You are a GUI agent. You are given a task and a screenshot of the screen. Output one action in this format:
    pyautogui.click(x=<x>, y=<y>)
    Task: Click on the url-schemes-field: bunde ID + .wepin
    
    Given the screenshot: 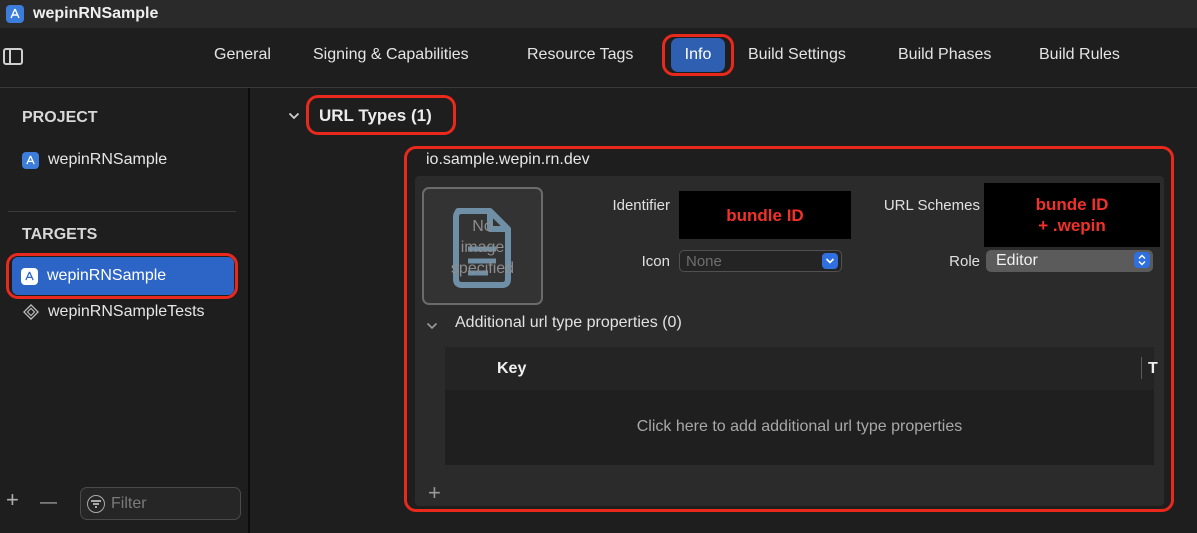 What is the action you would take?
    pyautogui.click(x=1072, y=215)
    